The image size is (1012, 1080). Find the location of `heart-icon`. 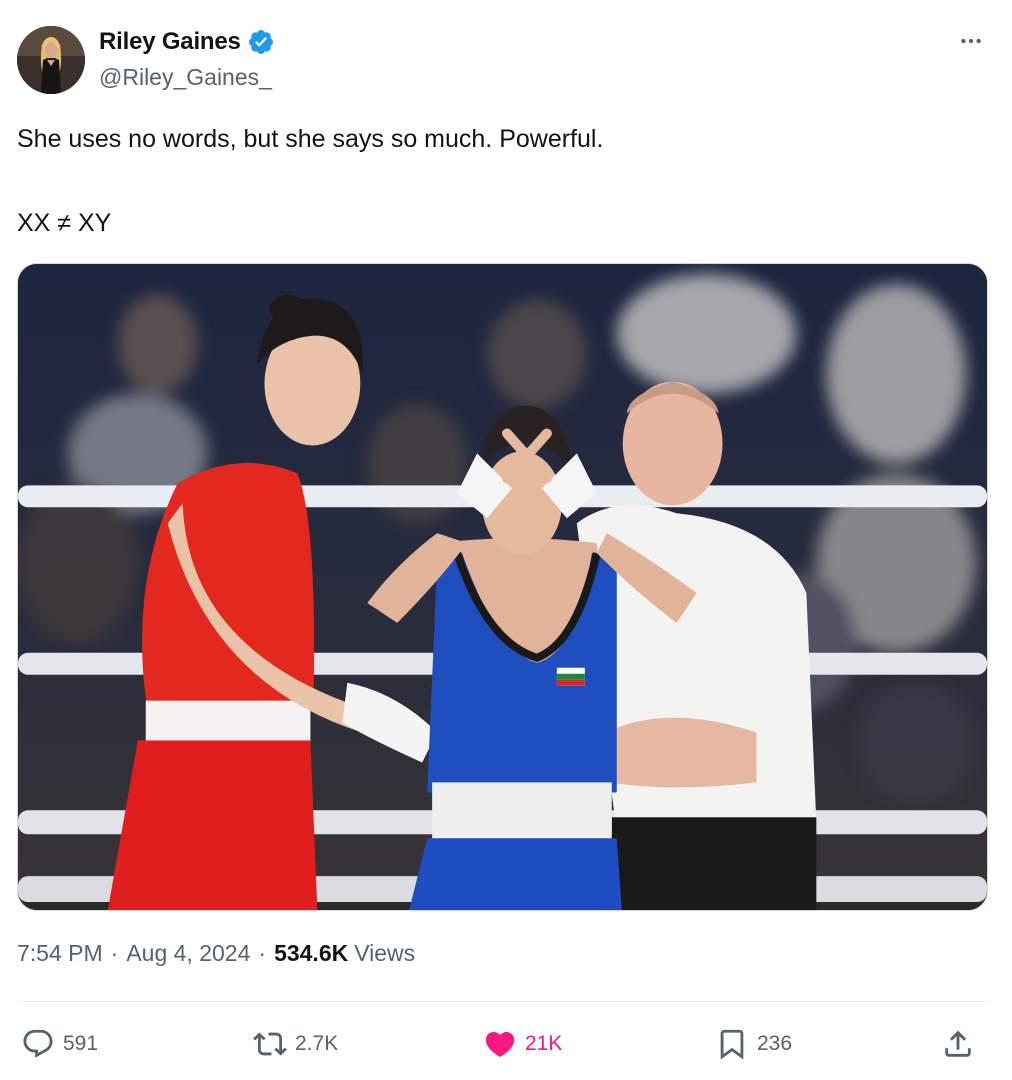

heart-icon is located at coordinates (500, 1044).